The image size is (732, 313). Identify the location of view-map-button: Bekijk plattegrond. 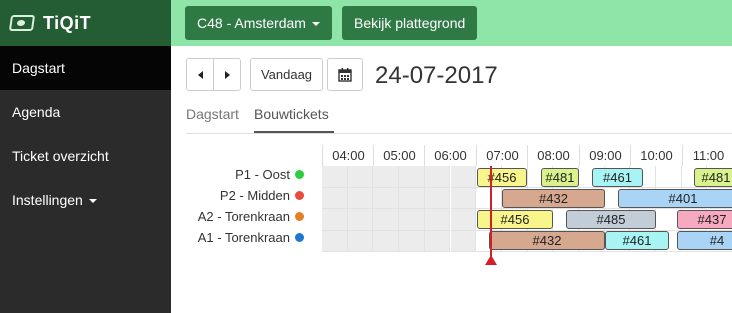
(410, 23).